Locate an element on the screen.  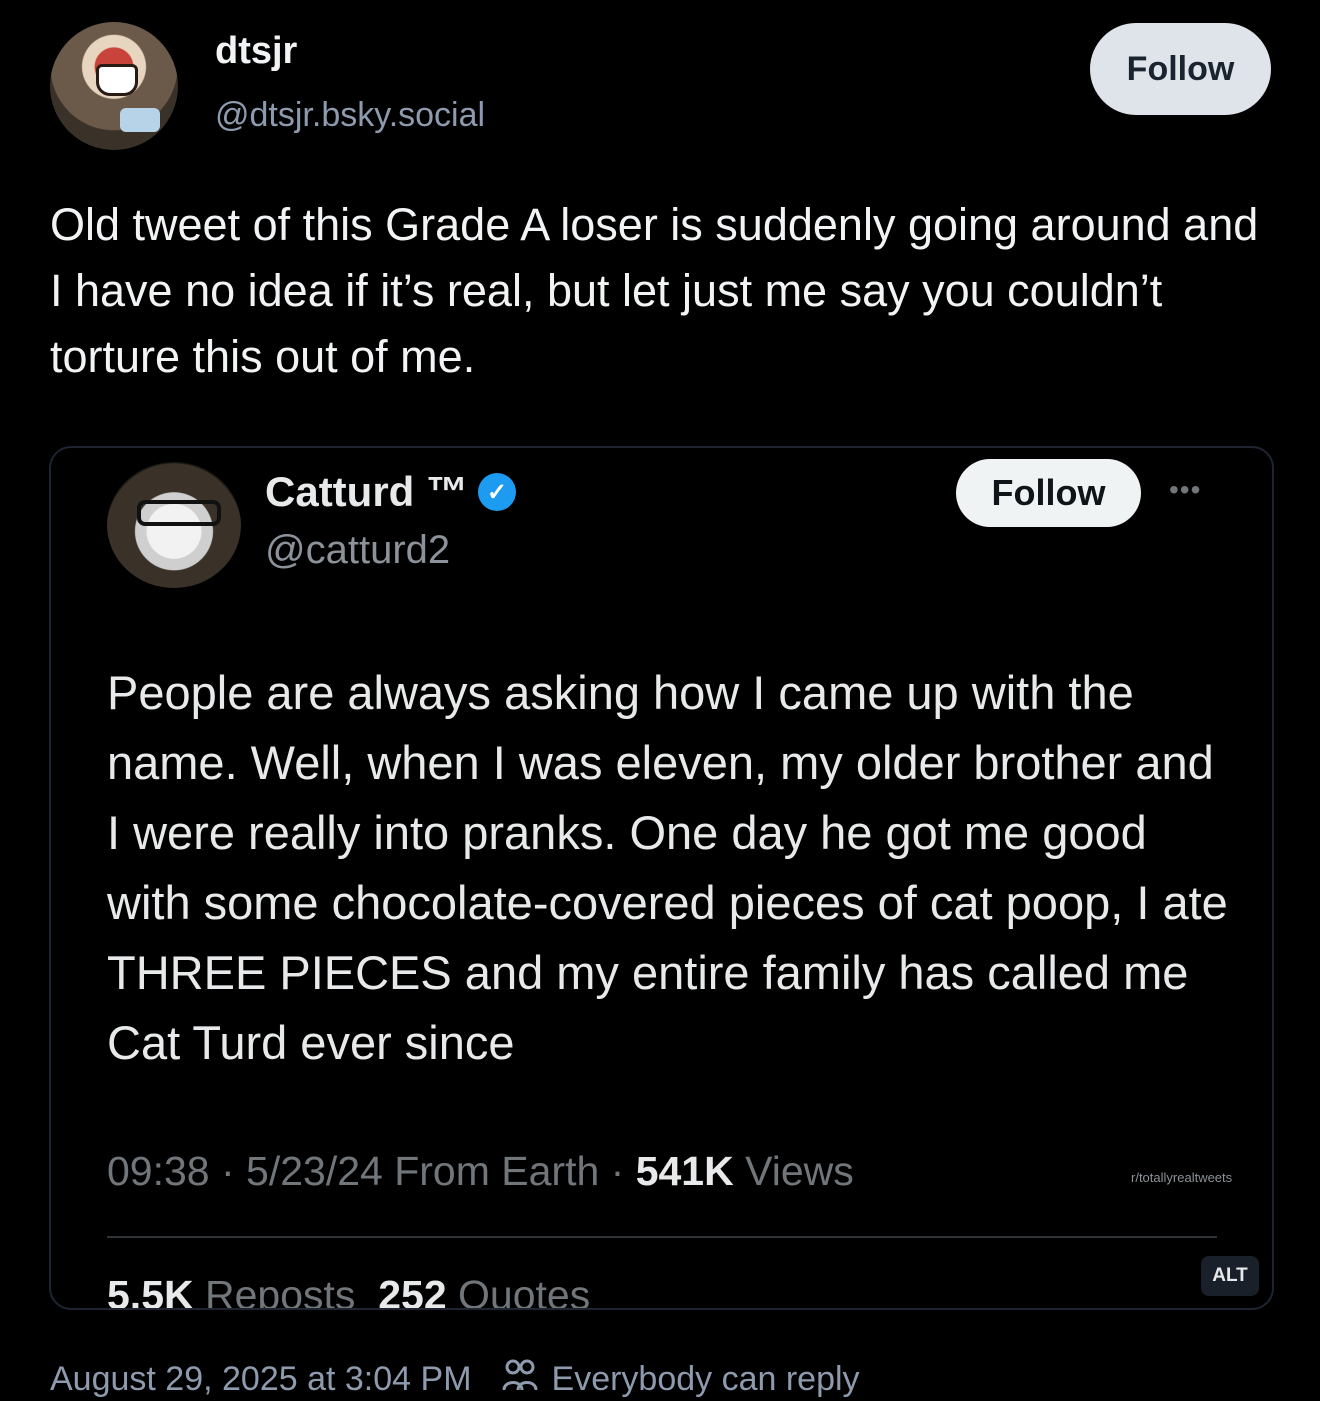
follow-button: Follow is located at coordinates (1180, 69).